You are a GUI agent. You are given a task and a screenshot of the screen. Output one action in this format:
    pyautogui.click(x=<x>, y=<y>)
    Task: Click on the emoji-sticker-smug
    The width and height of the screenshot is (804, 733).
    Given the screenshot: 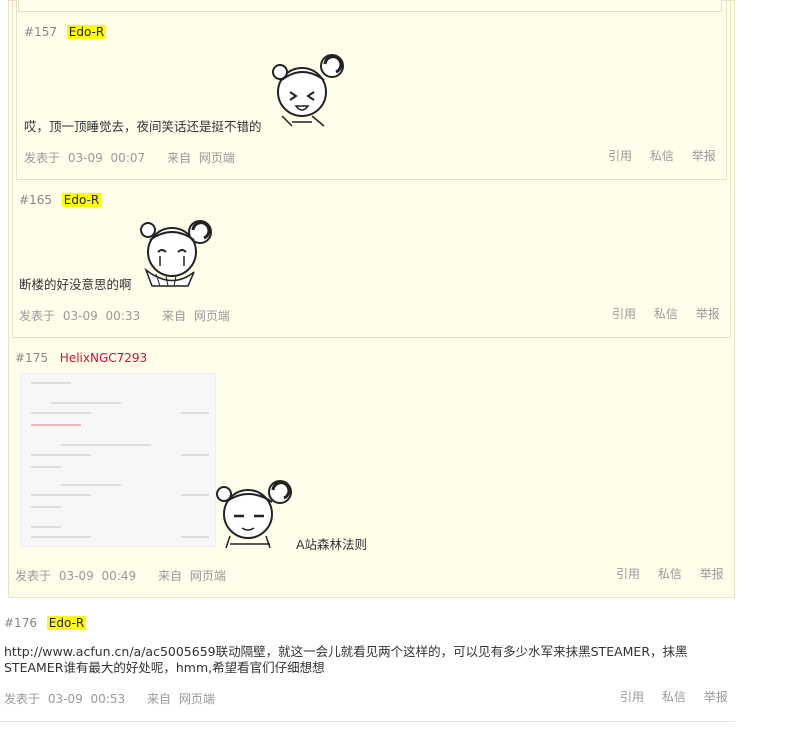 What is the action you would take?
    pyautogui.click(x=254, y=514)
    